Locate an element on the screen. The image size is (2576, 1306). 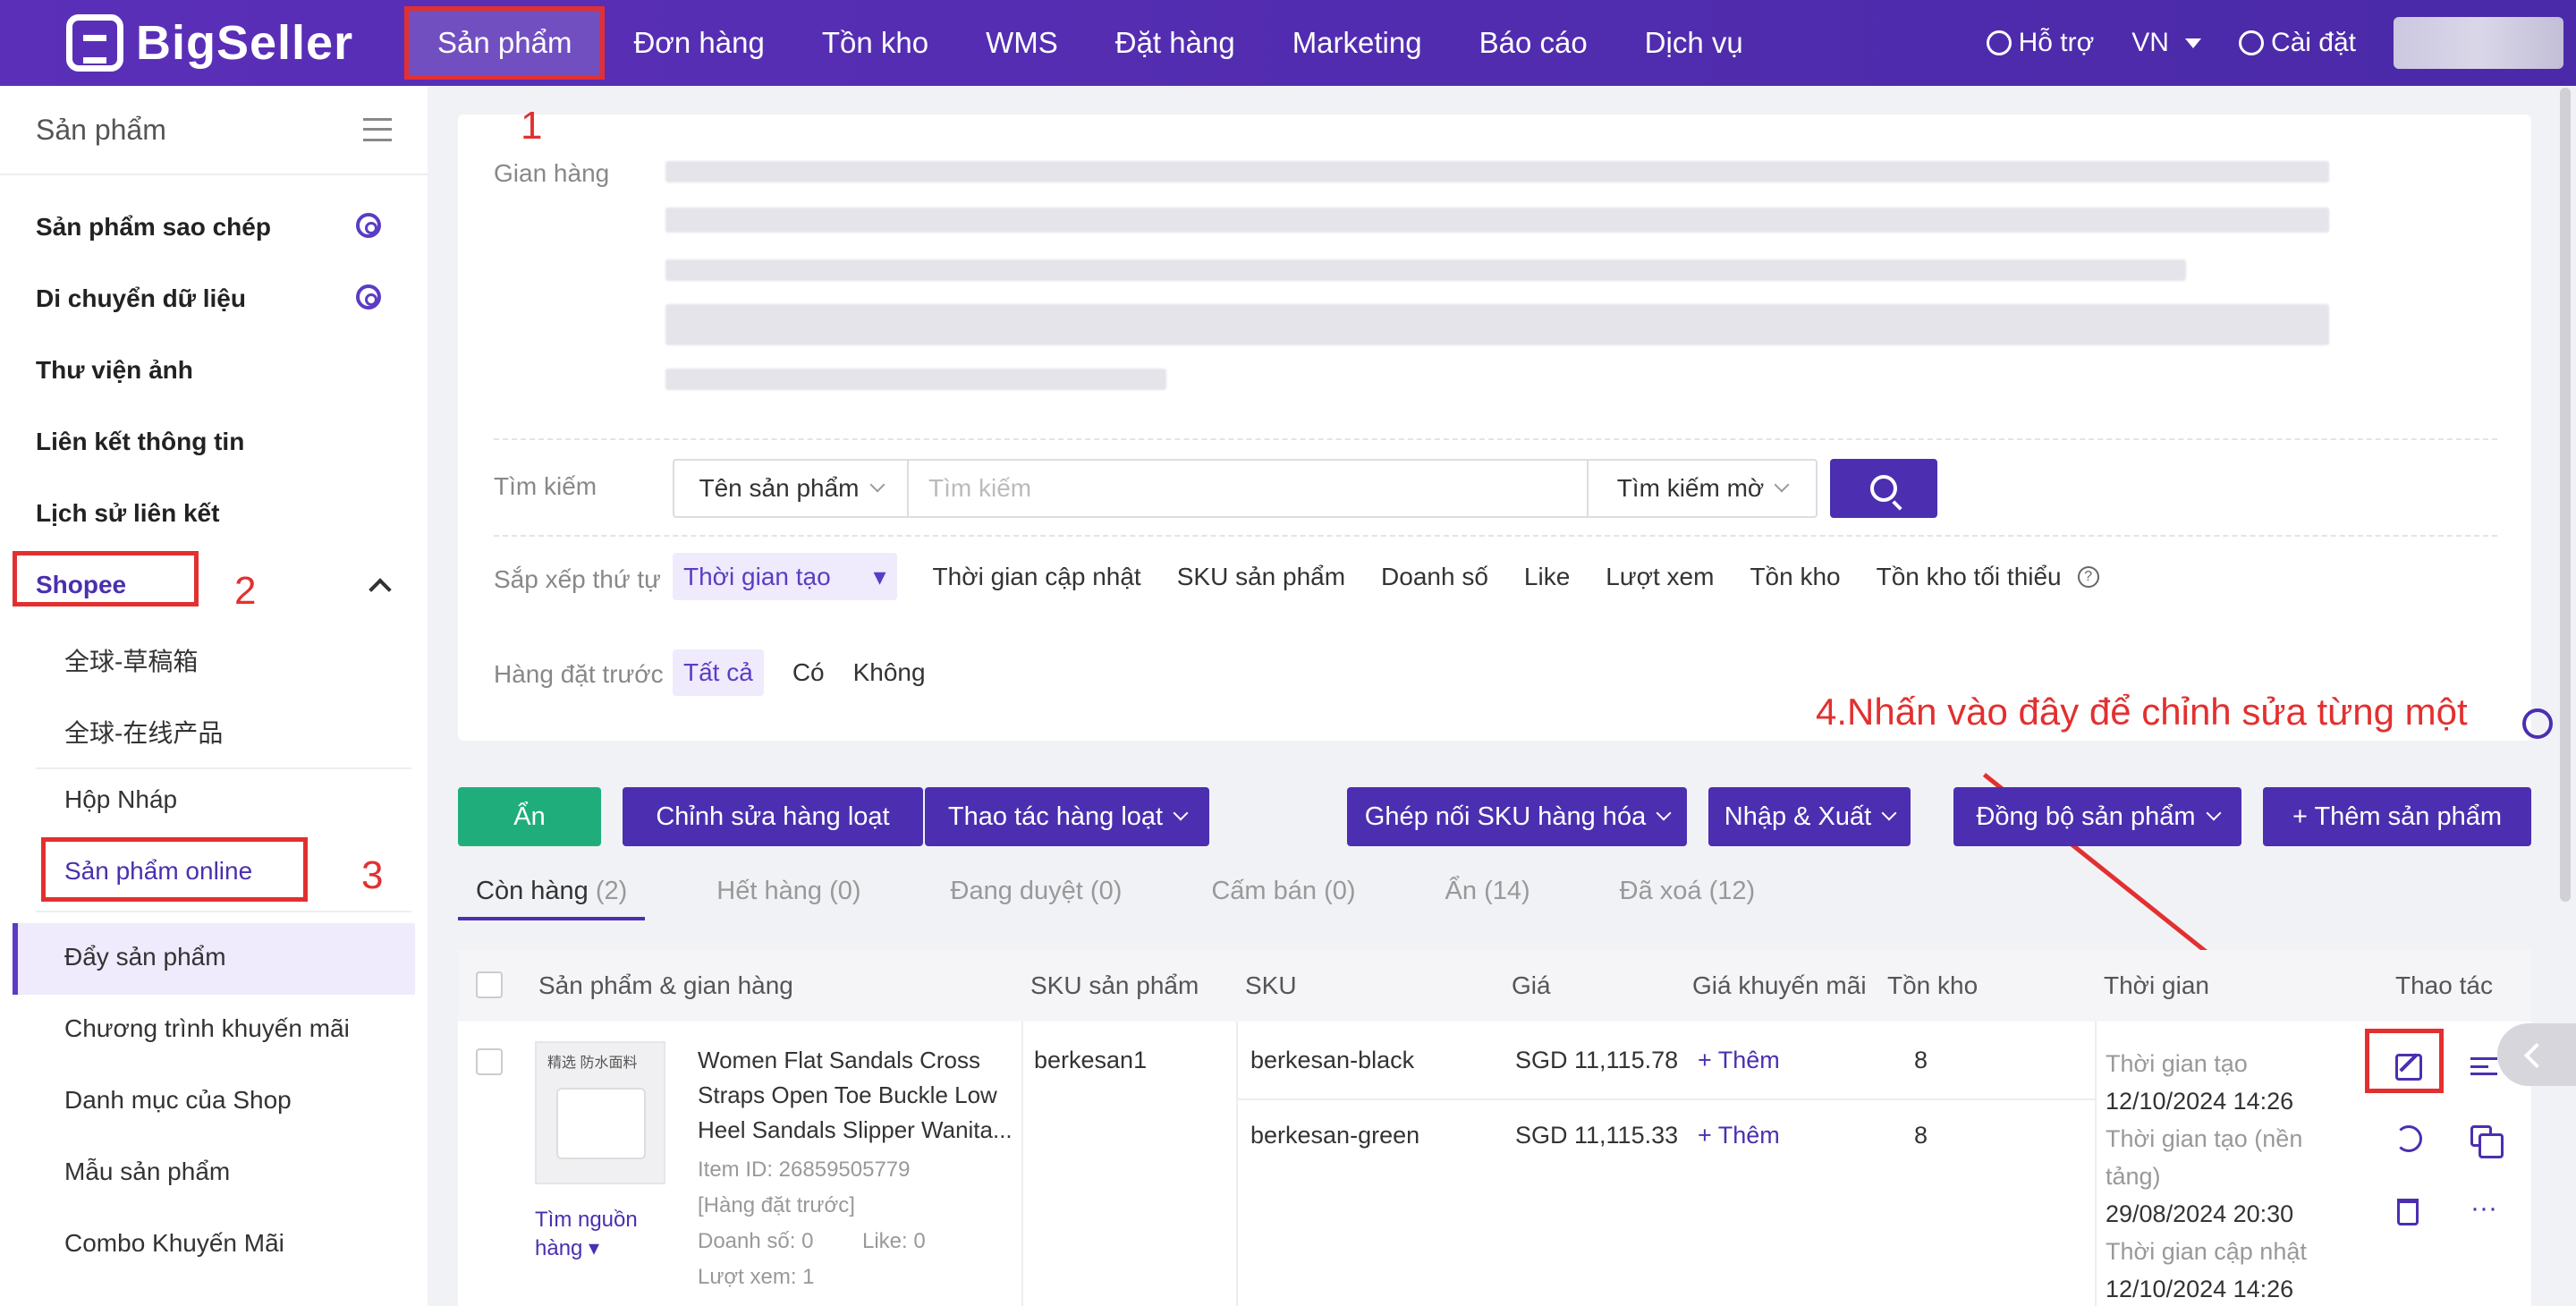
bulk-edit-button: Chỉnh sửa hàng loạt is located at coordinates (773, 817).